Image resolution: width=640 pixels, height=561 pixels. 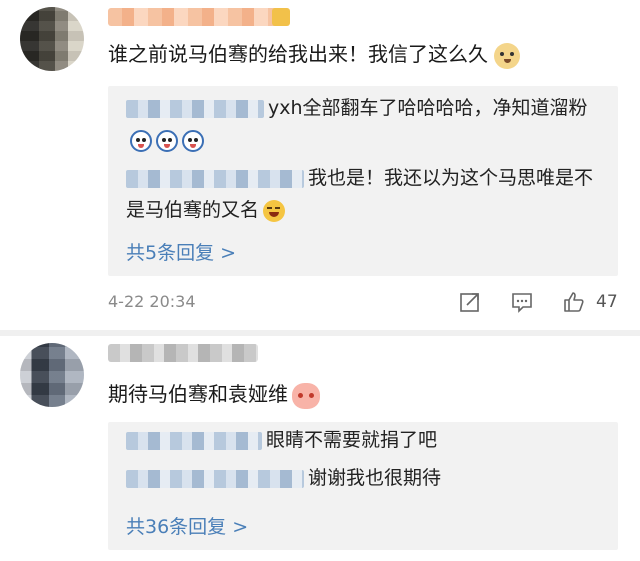 I want to click on reply-item: 谢谢我也很期待, so click(x=365, y=478).